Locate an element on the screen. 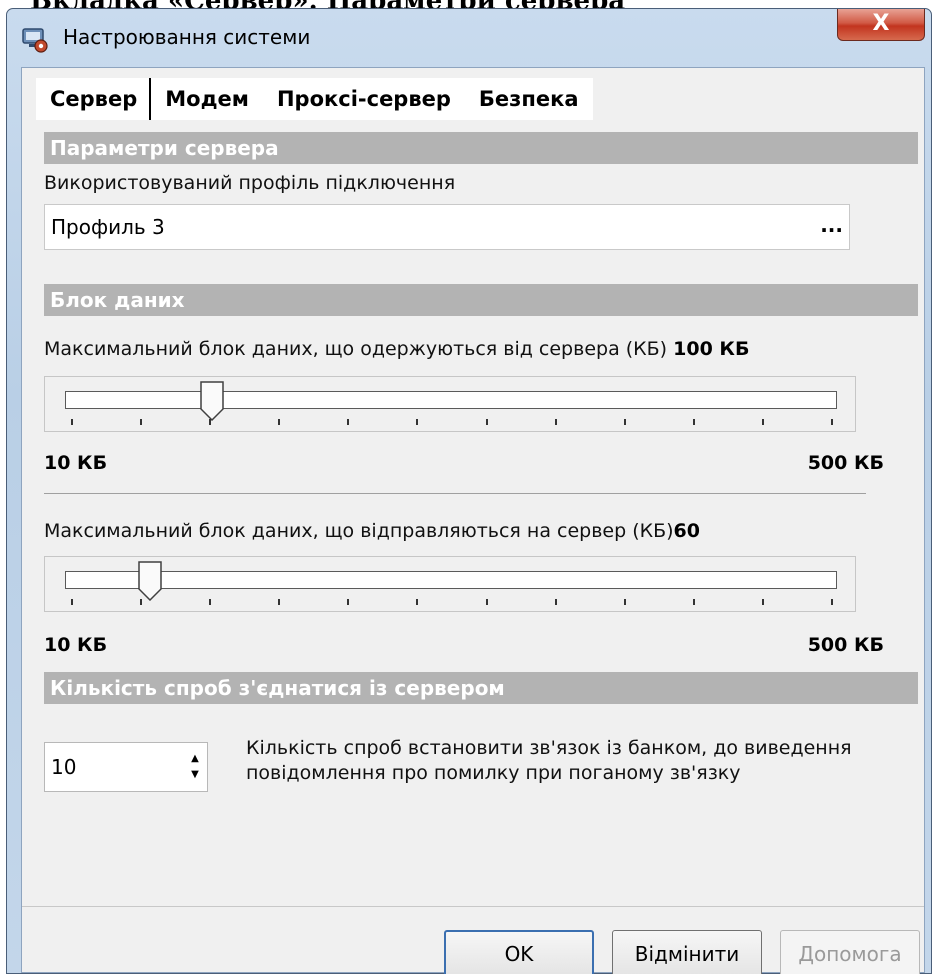 Image resolution: width=936 pixels, height=974 pixels. help-button: Допомога is located at coordinates (850, 952).